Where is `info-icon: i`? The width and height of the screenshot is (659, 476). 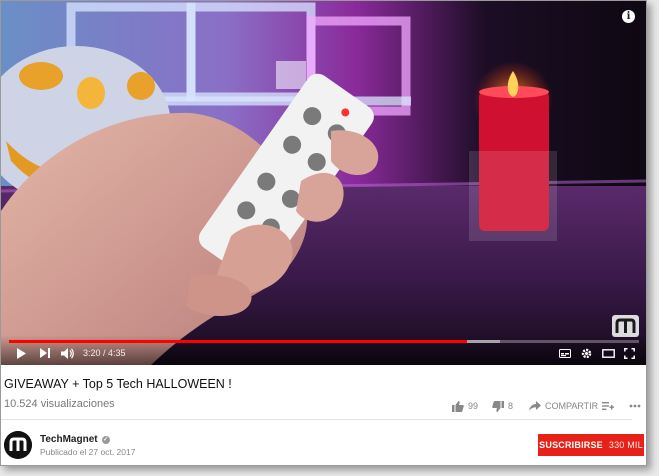
info-icon: i is located at coordinates (628, 16).